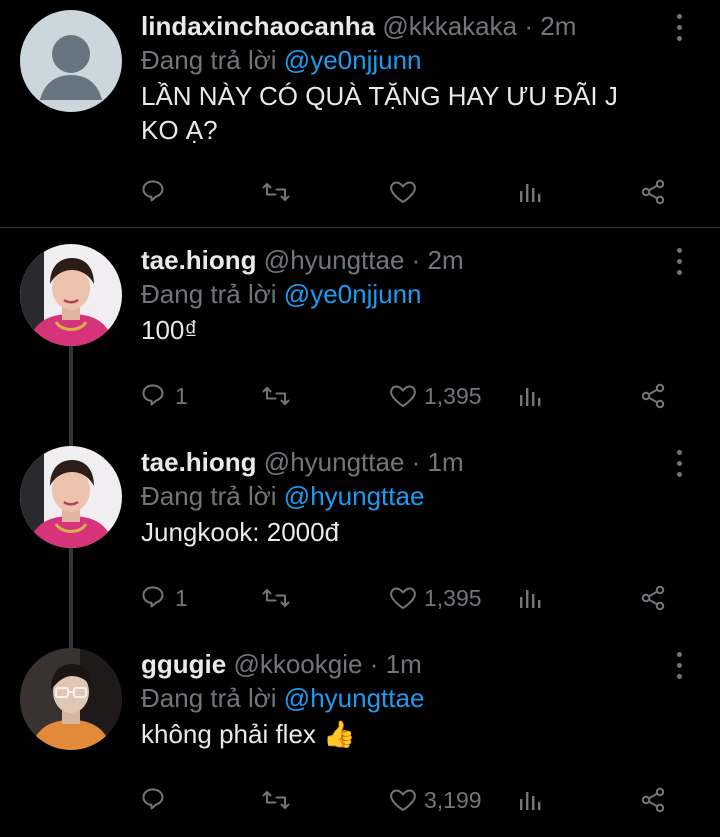 Image resolution: width=720 pixels, height=837 pixels. I want to click on tweet-header: tae.hiong @hyungttae · 2m, so click(302, 260).